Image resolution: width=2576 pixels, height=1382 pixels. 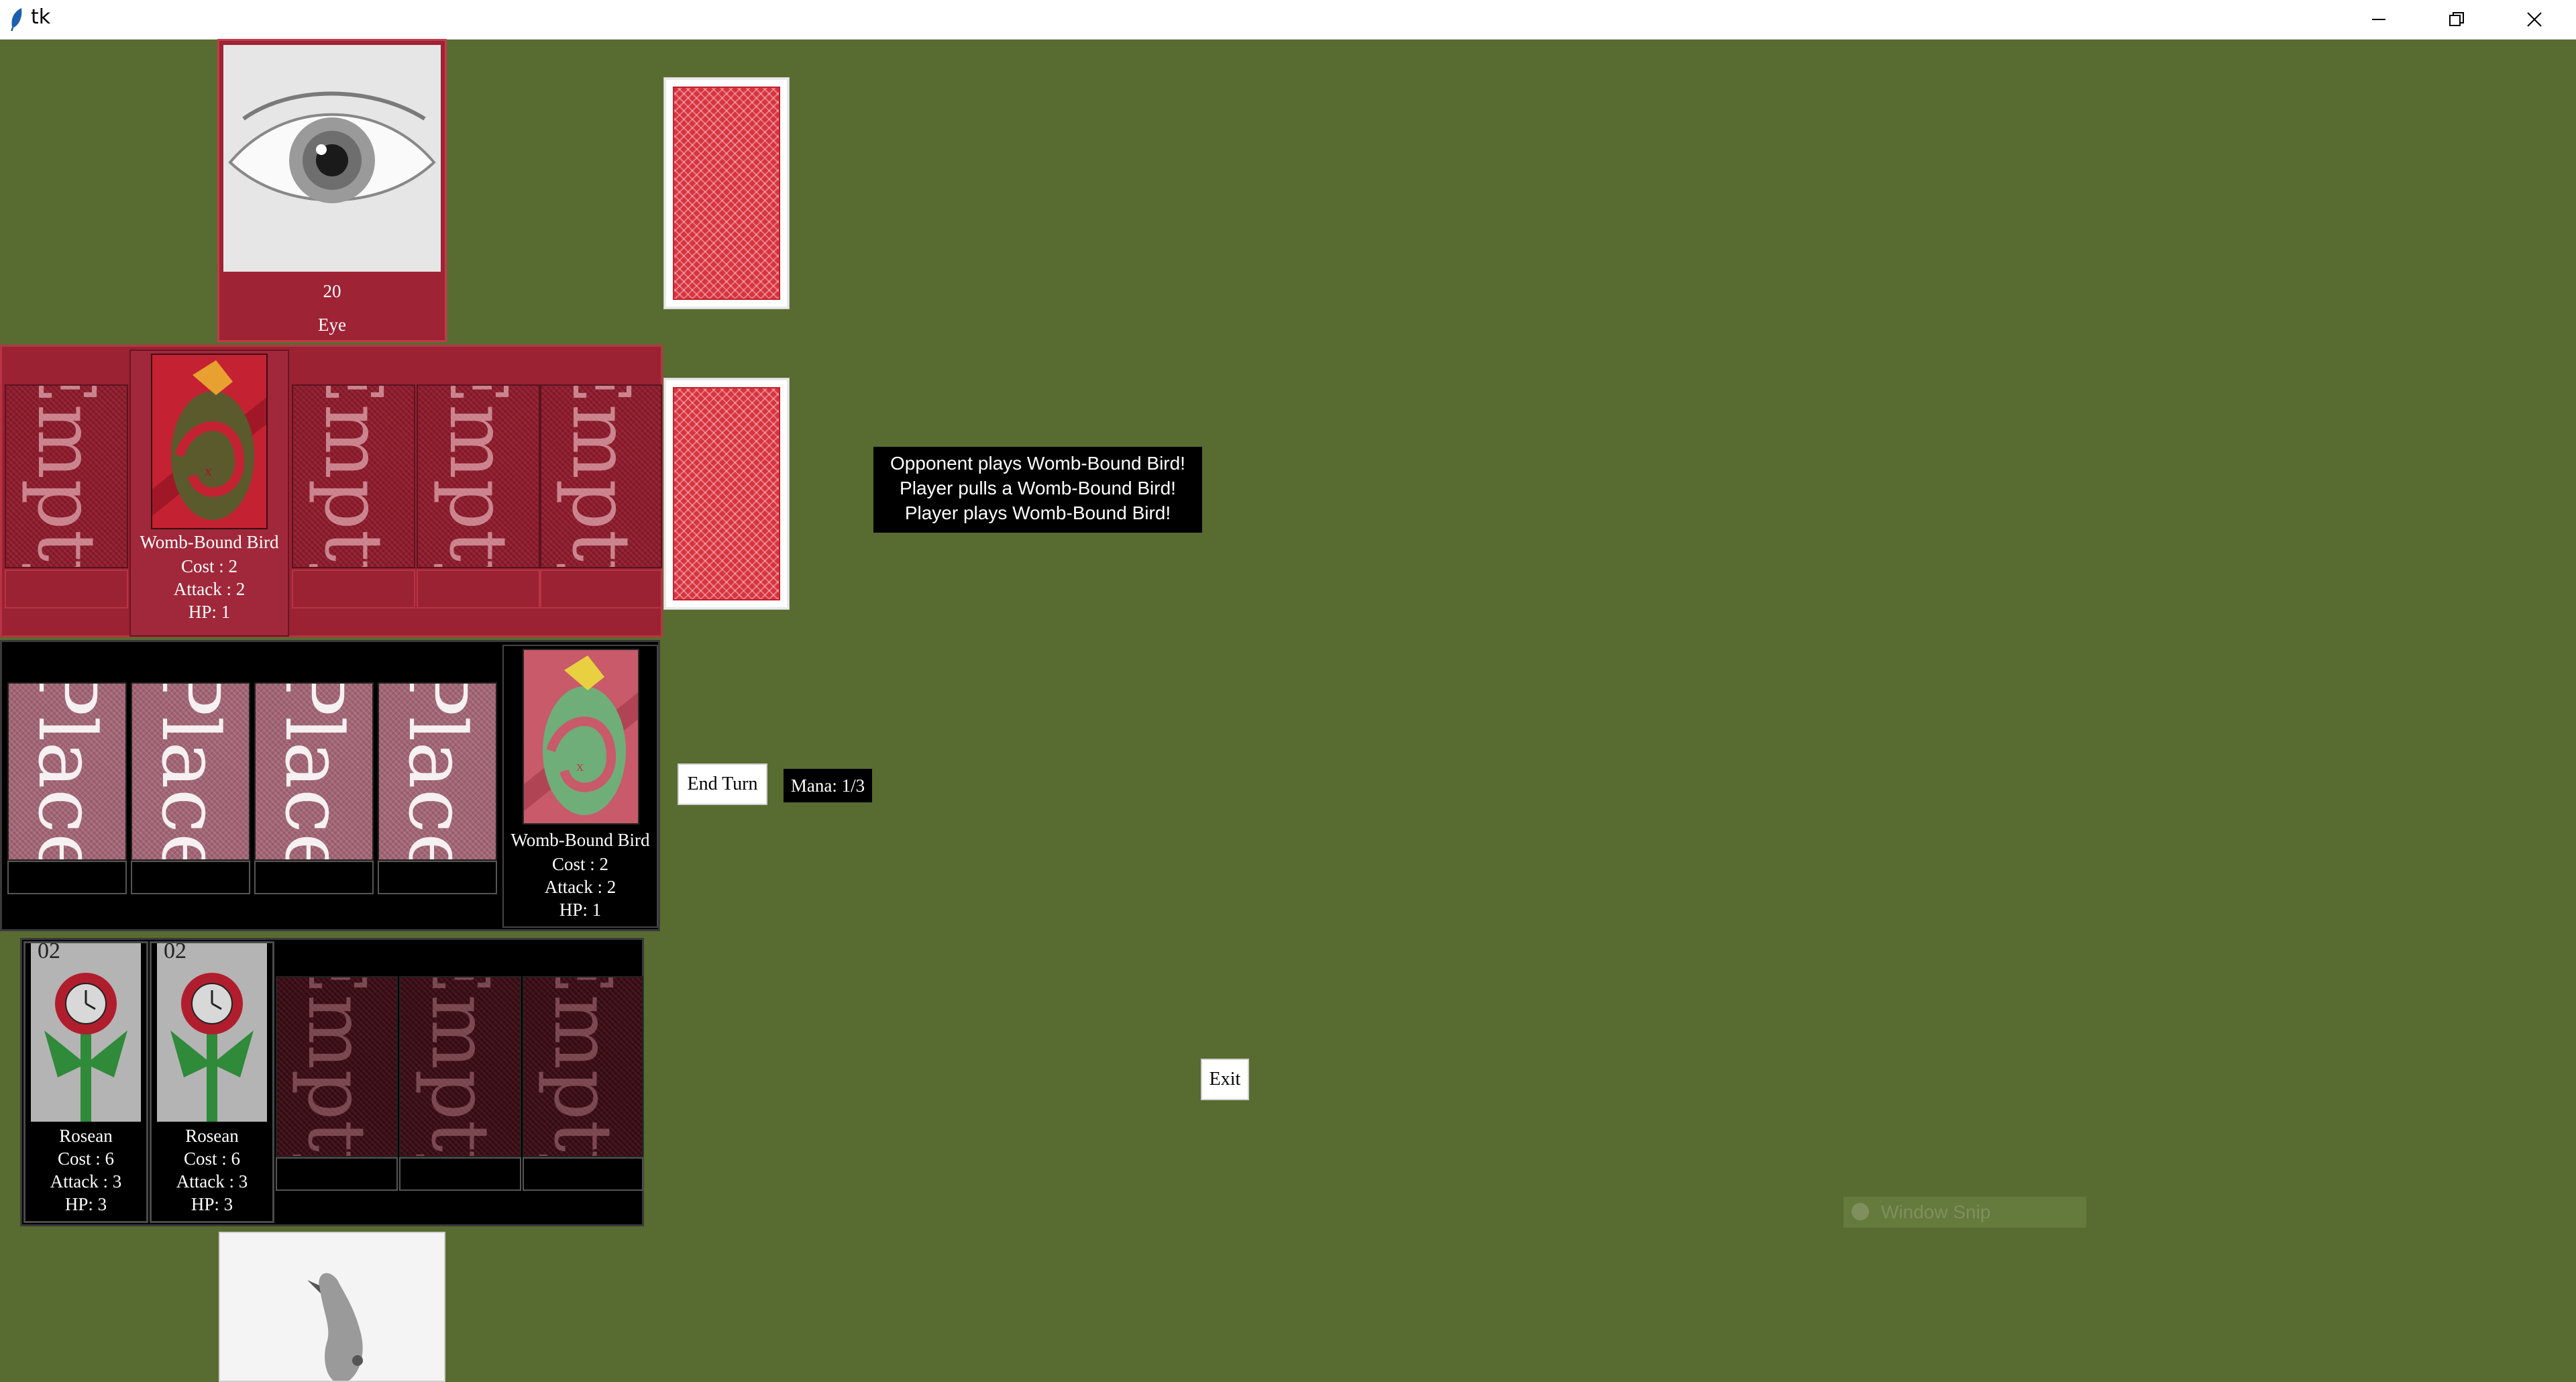 What do you see at coordinates (828, 785) in the screenshot?
I see `mana-label: Mana: 1/3` at bounding box center [828, 785].